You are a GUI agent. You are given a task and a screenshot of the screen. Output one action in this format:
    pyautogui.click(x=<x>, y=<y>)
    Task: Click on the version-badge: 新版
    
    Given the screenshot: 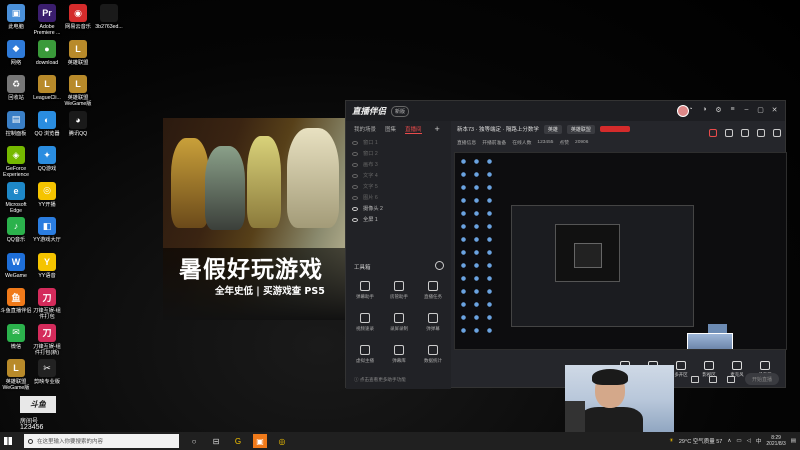 What is the action you would take?
    pyautogui.click(x=400, y=111)
    